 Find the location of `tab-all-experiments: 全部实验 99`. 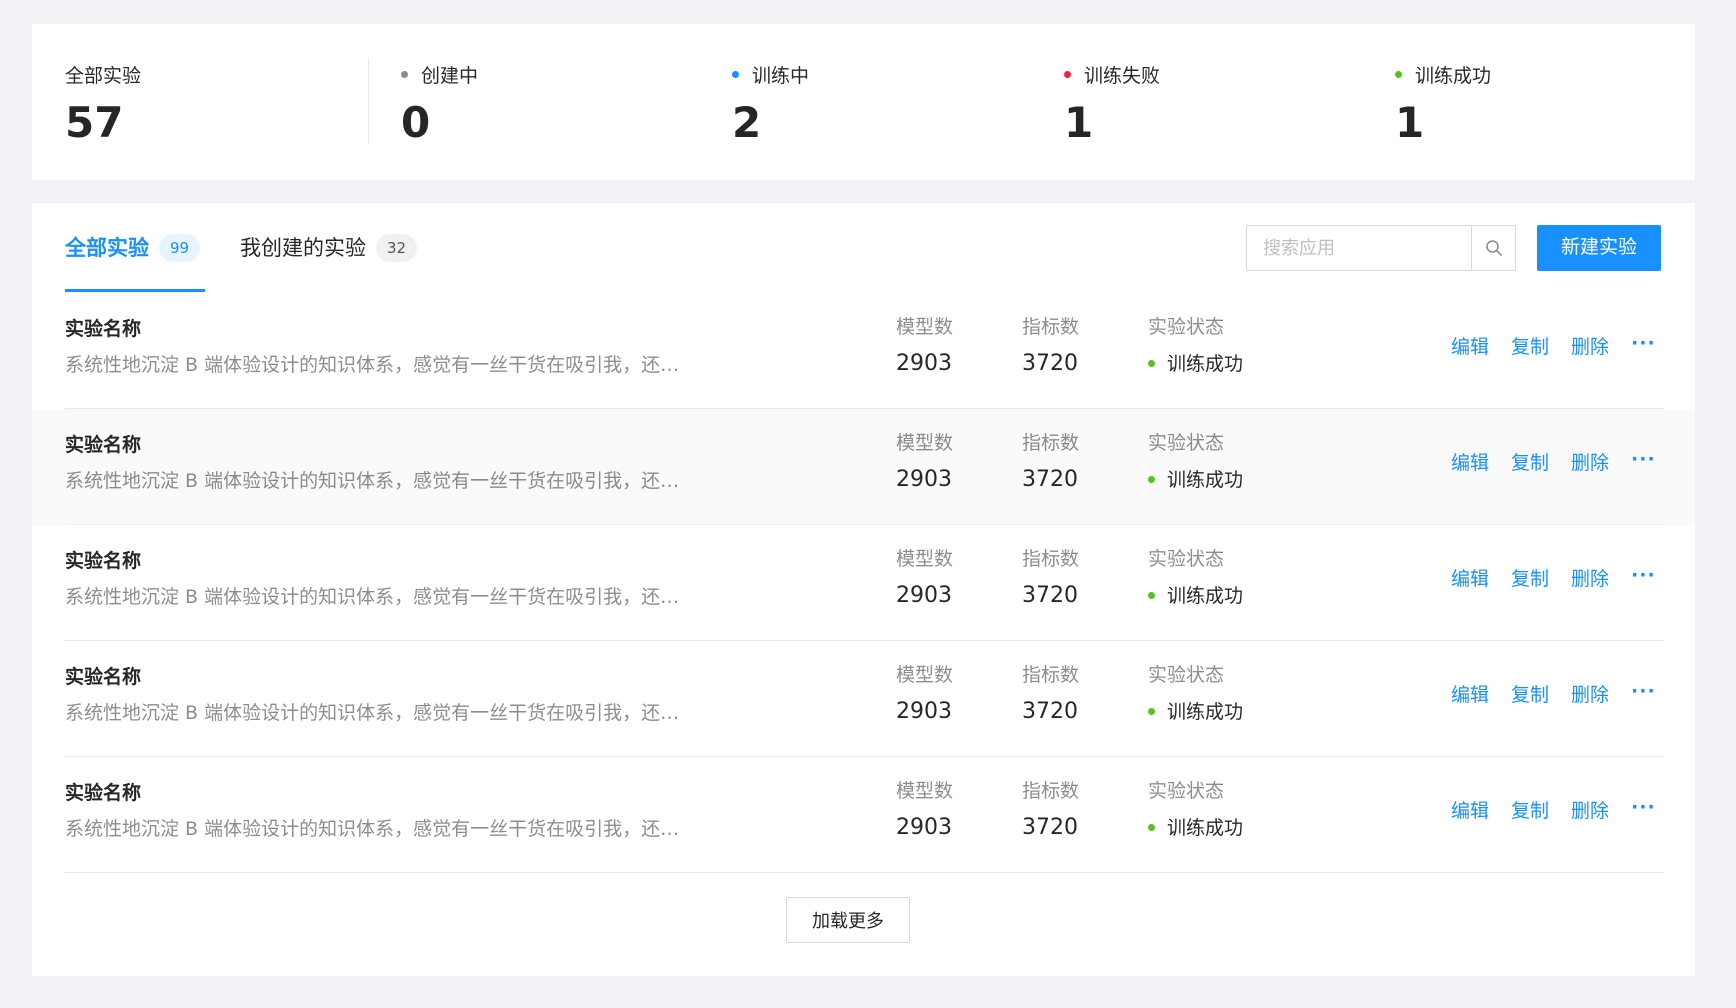

tab-all-experiments: 全部实验 99 is located at coordinates (133, 248).